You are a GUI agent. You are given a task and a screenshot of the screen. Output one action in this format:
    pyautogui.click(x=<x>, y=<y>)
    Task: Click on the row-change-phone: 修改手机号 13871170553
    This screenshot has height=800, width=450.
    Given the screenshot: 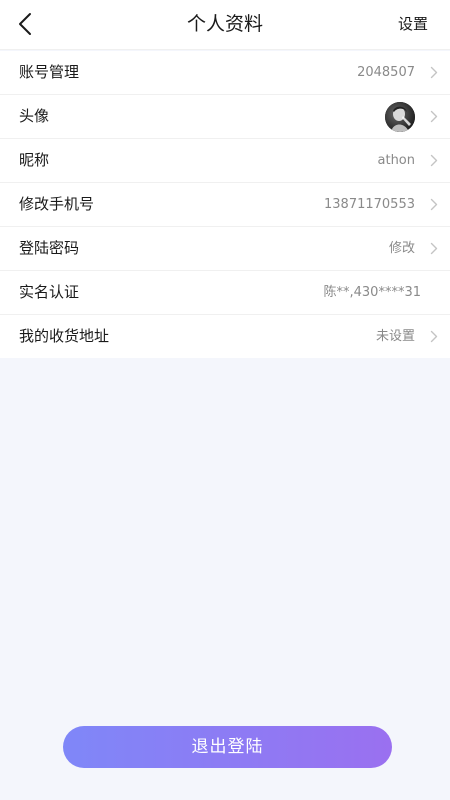 What is the action you would take?
    pyautogui.click(x=225, y=205)
    